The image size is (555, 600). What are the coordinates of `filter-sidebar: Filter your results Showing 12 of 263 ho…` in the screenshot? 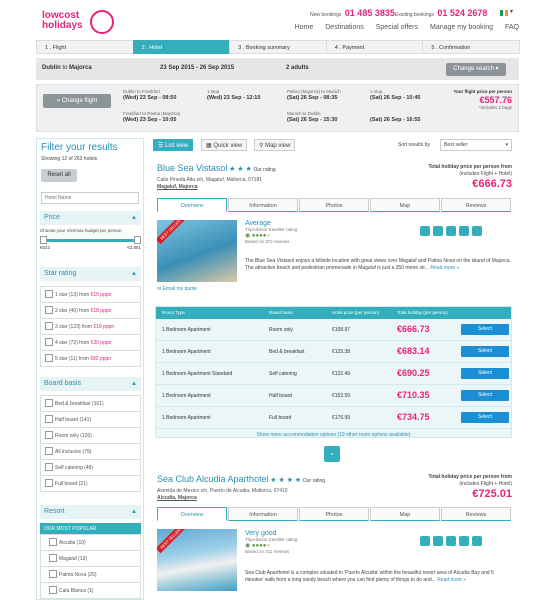 It's located at (90, 369).